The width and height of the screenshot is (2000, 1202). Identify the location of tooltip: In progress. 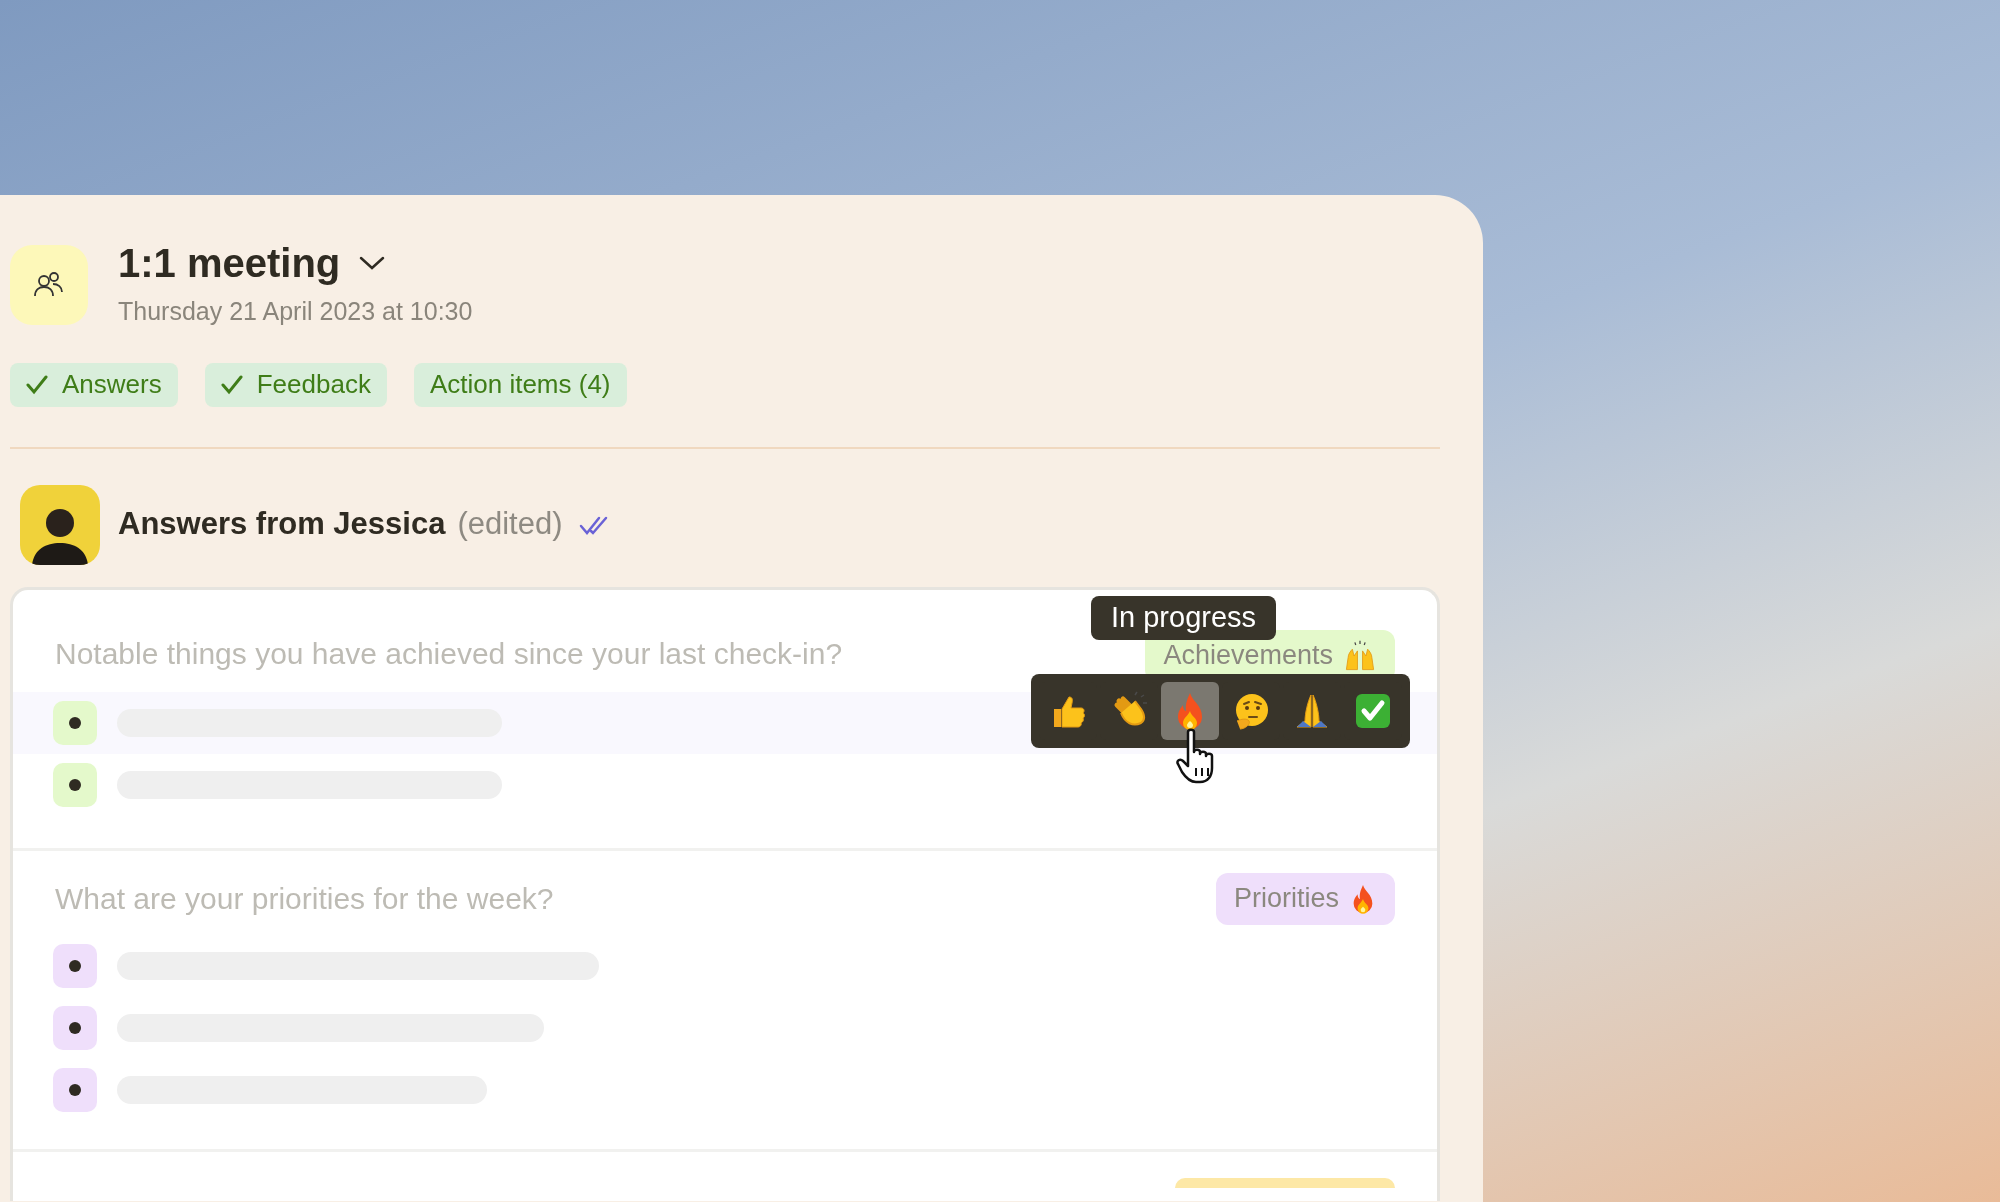
(1184, 618).